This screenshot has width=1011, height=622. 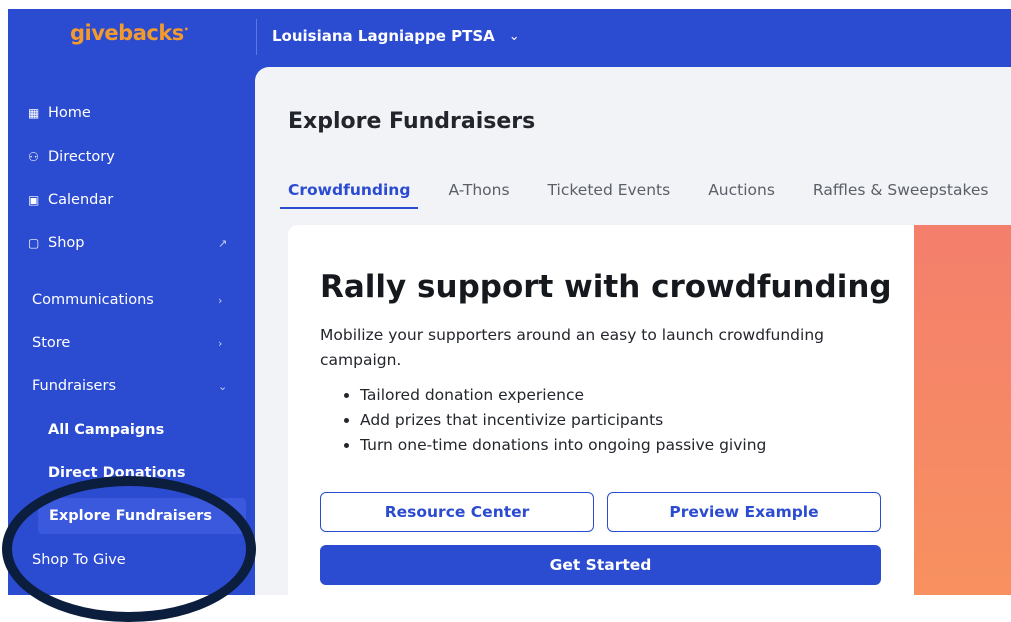 I want to click on sidebar-item-label: Directory, so click(x=81, y=157).